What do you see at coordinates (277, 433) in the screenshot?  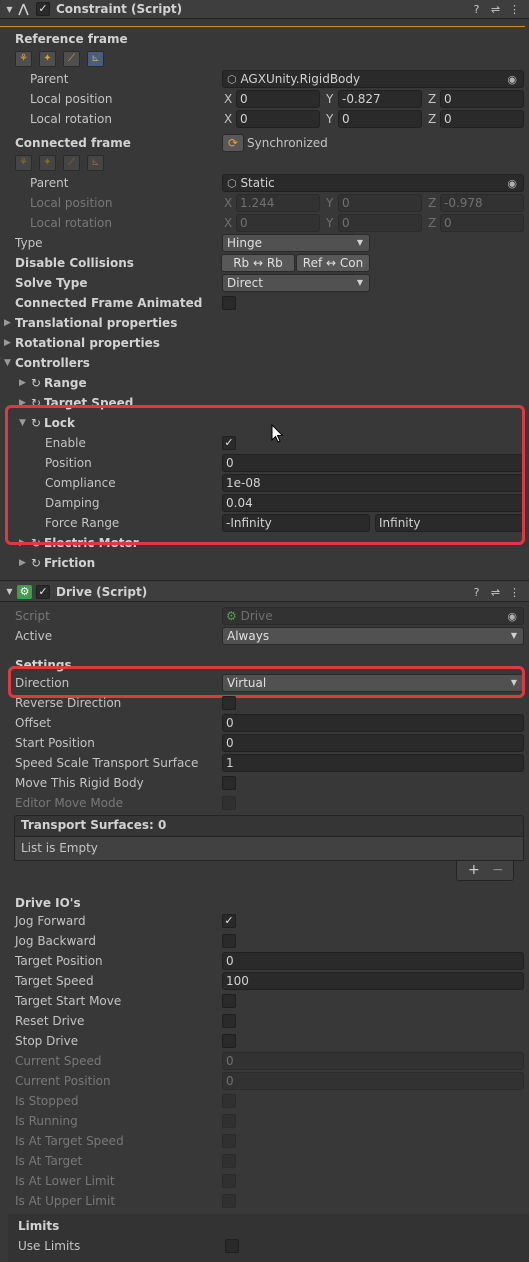 I see `mouse-cursor-icon` at bounding box center [277, 433].